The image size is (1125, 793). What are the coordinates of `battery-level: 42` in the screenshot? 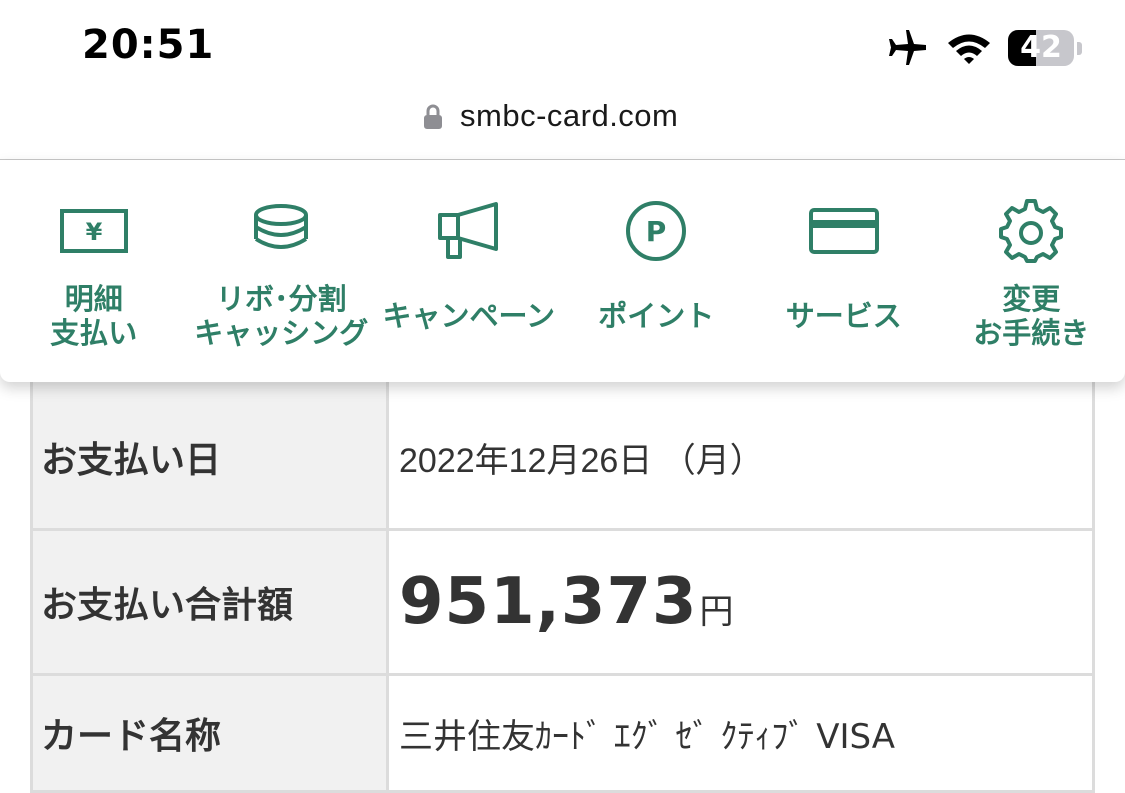 It's located at (1041, 48).